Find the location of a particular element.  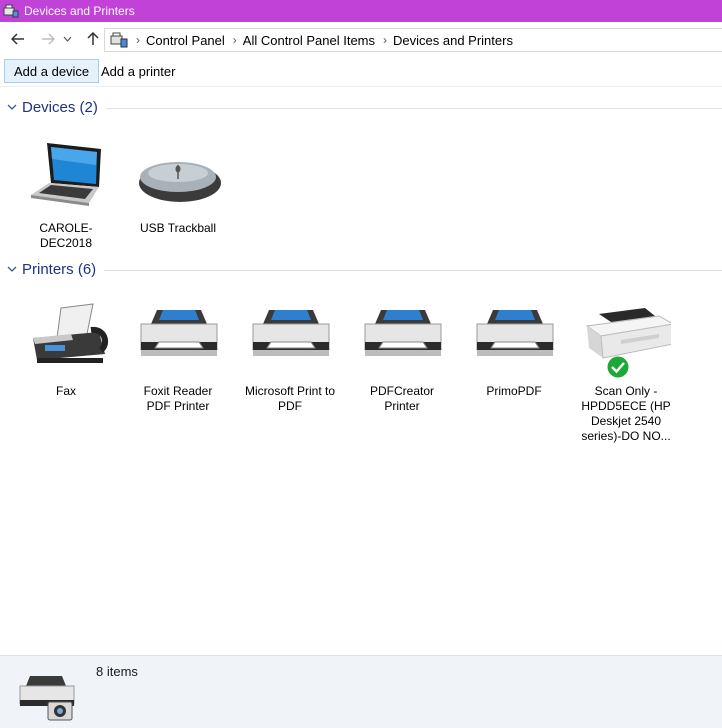

add-device-button: Add a device is located at coordinates (52, 71).